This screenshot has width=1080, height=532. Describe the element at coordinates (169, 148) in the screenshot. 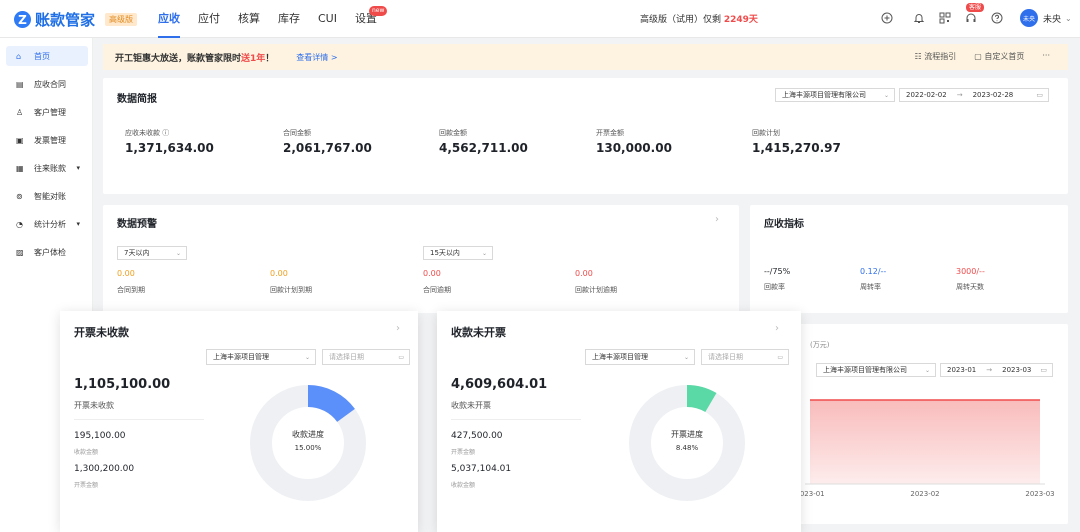

I see `metric-value: 1,371,634.00` at that location.